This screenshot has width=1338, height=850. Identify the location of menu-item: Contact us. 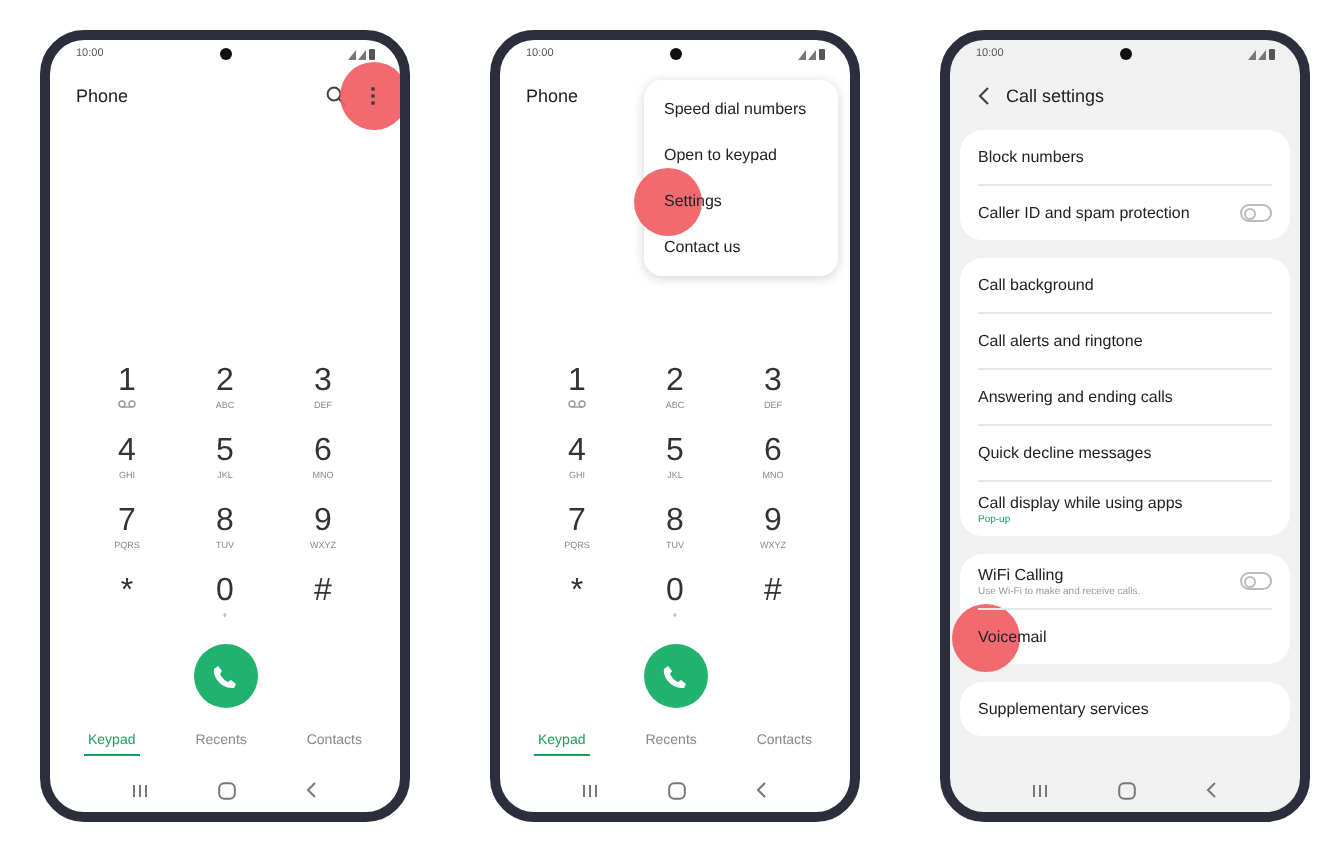
(741, 247).